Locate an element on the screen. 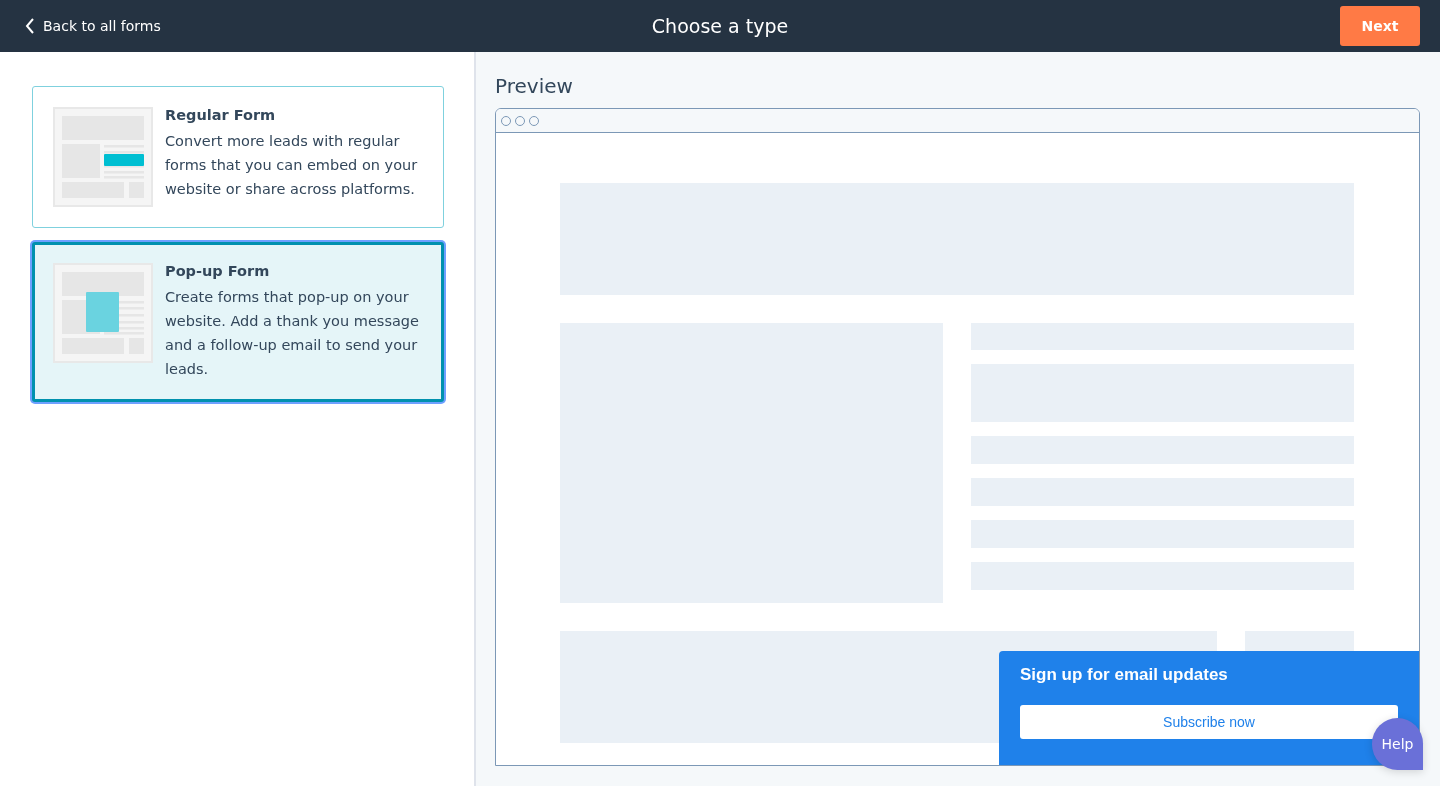  form-type-title: Pop-up Form is located at coordinates (218, 271).